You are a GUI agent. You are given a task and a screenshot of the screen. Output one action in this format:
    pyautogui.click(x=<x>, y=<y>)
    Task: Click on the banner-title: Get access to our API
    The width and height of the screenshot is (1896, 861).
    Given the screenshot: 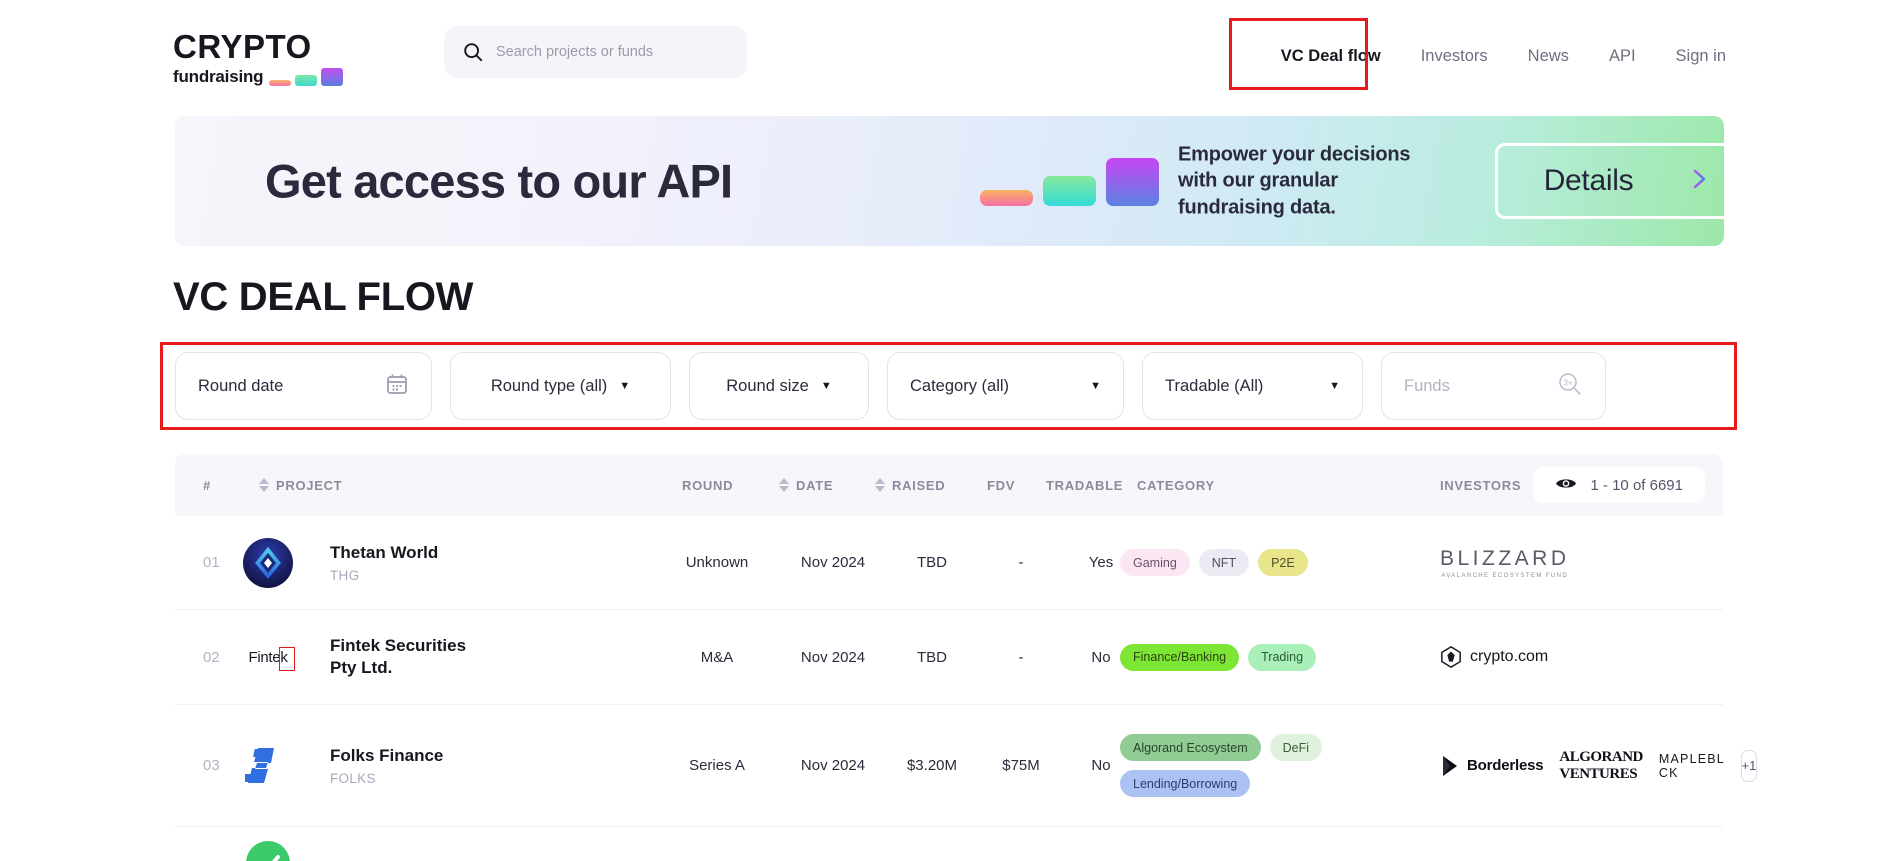 What is the action you would take?
    pyautogui.click(x=499, y=181)
    